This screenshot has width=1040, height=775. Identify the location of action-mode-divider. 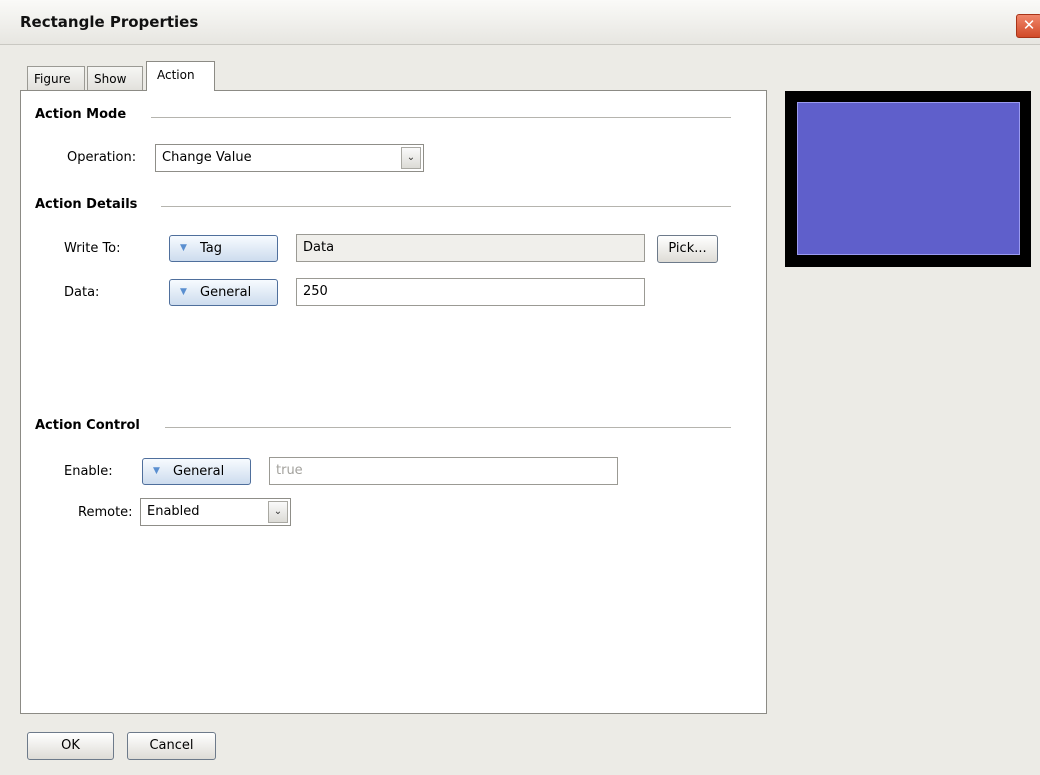
(441, 117).